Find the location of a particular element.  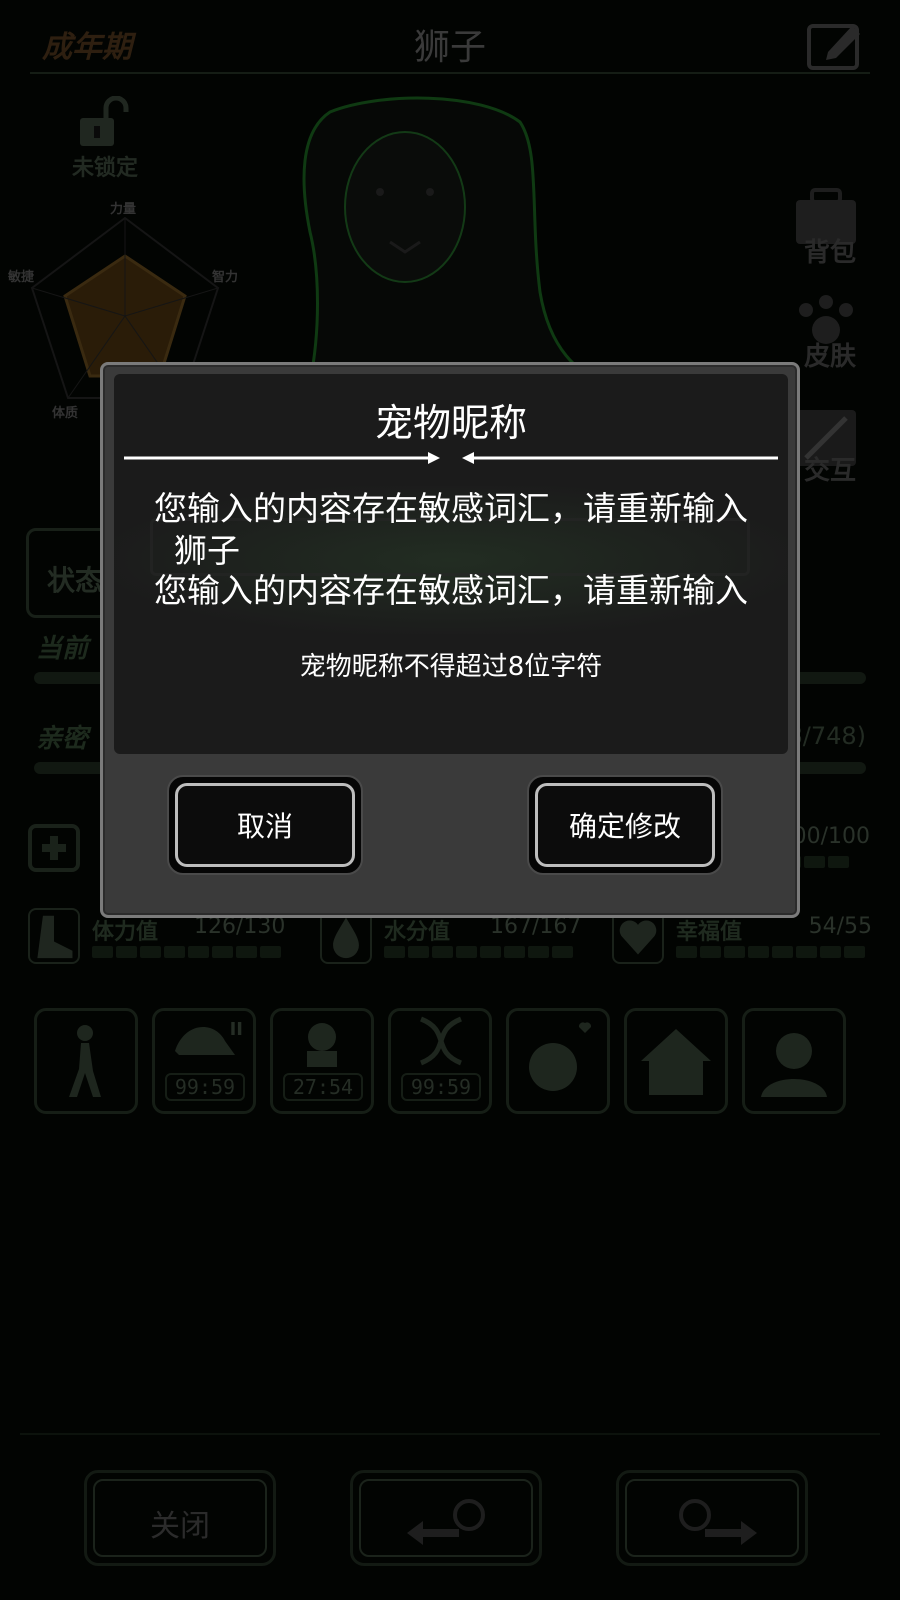

sensitive-word-error-2: 您输入的内容存在敏感词汇，请重新输入 is located at coordinates (451, 590).